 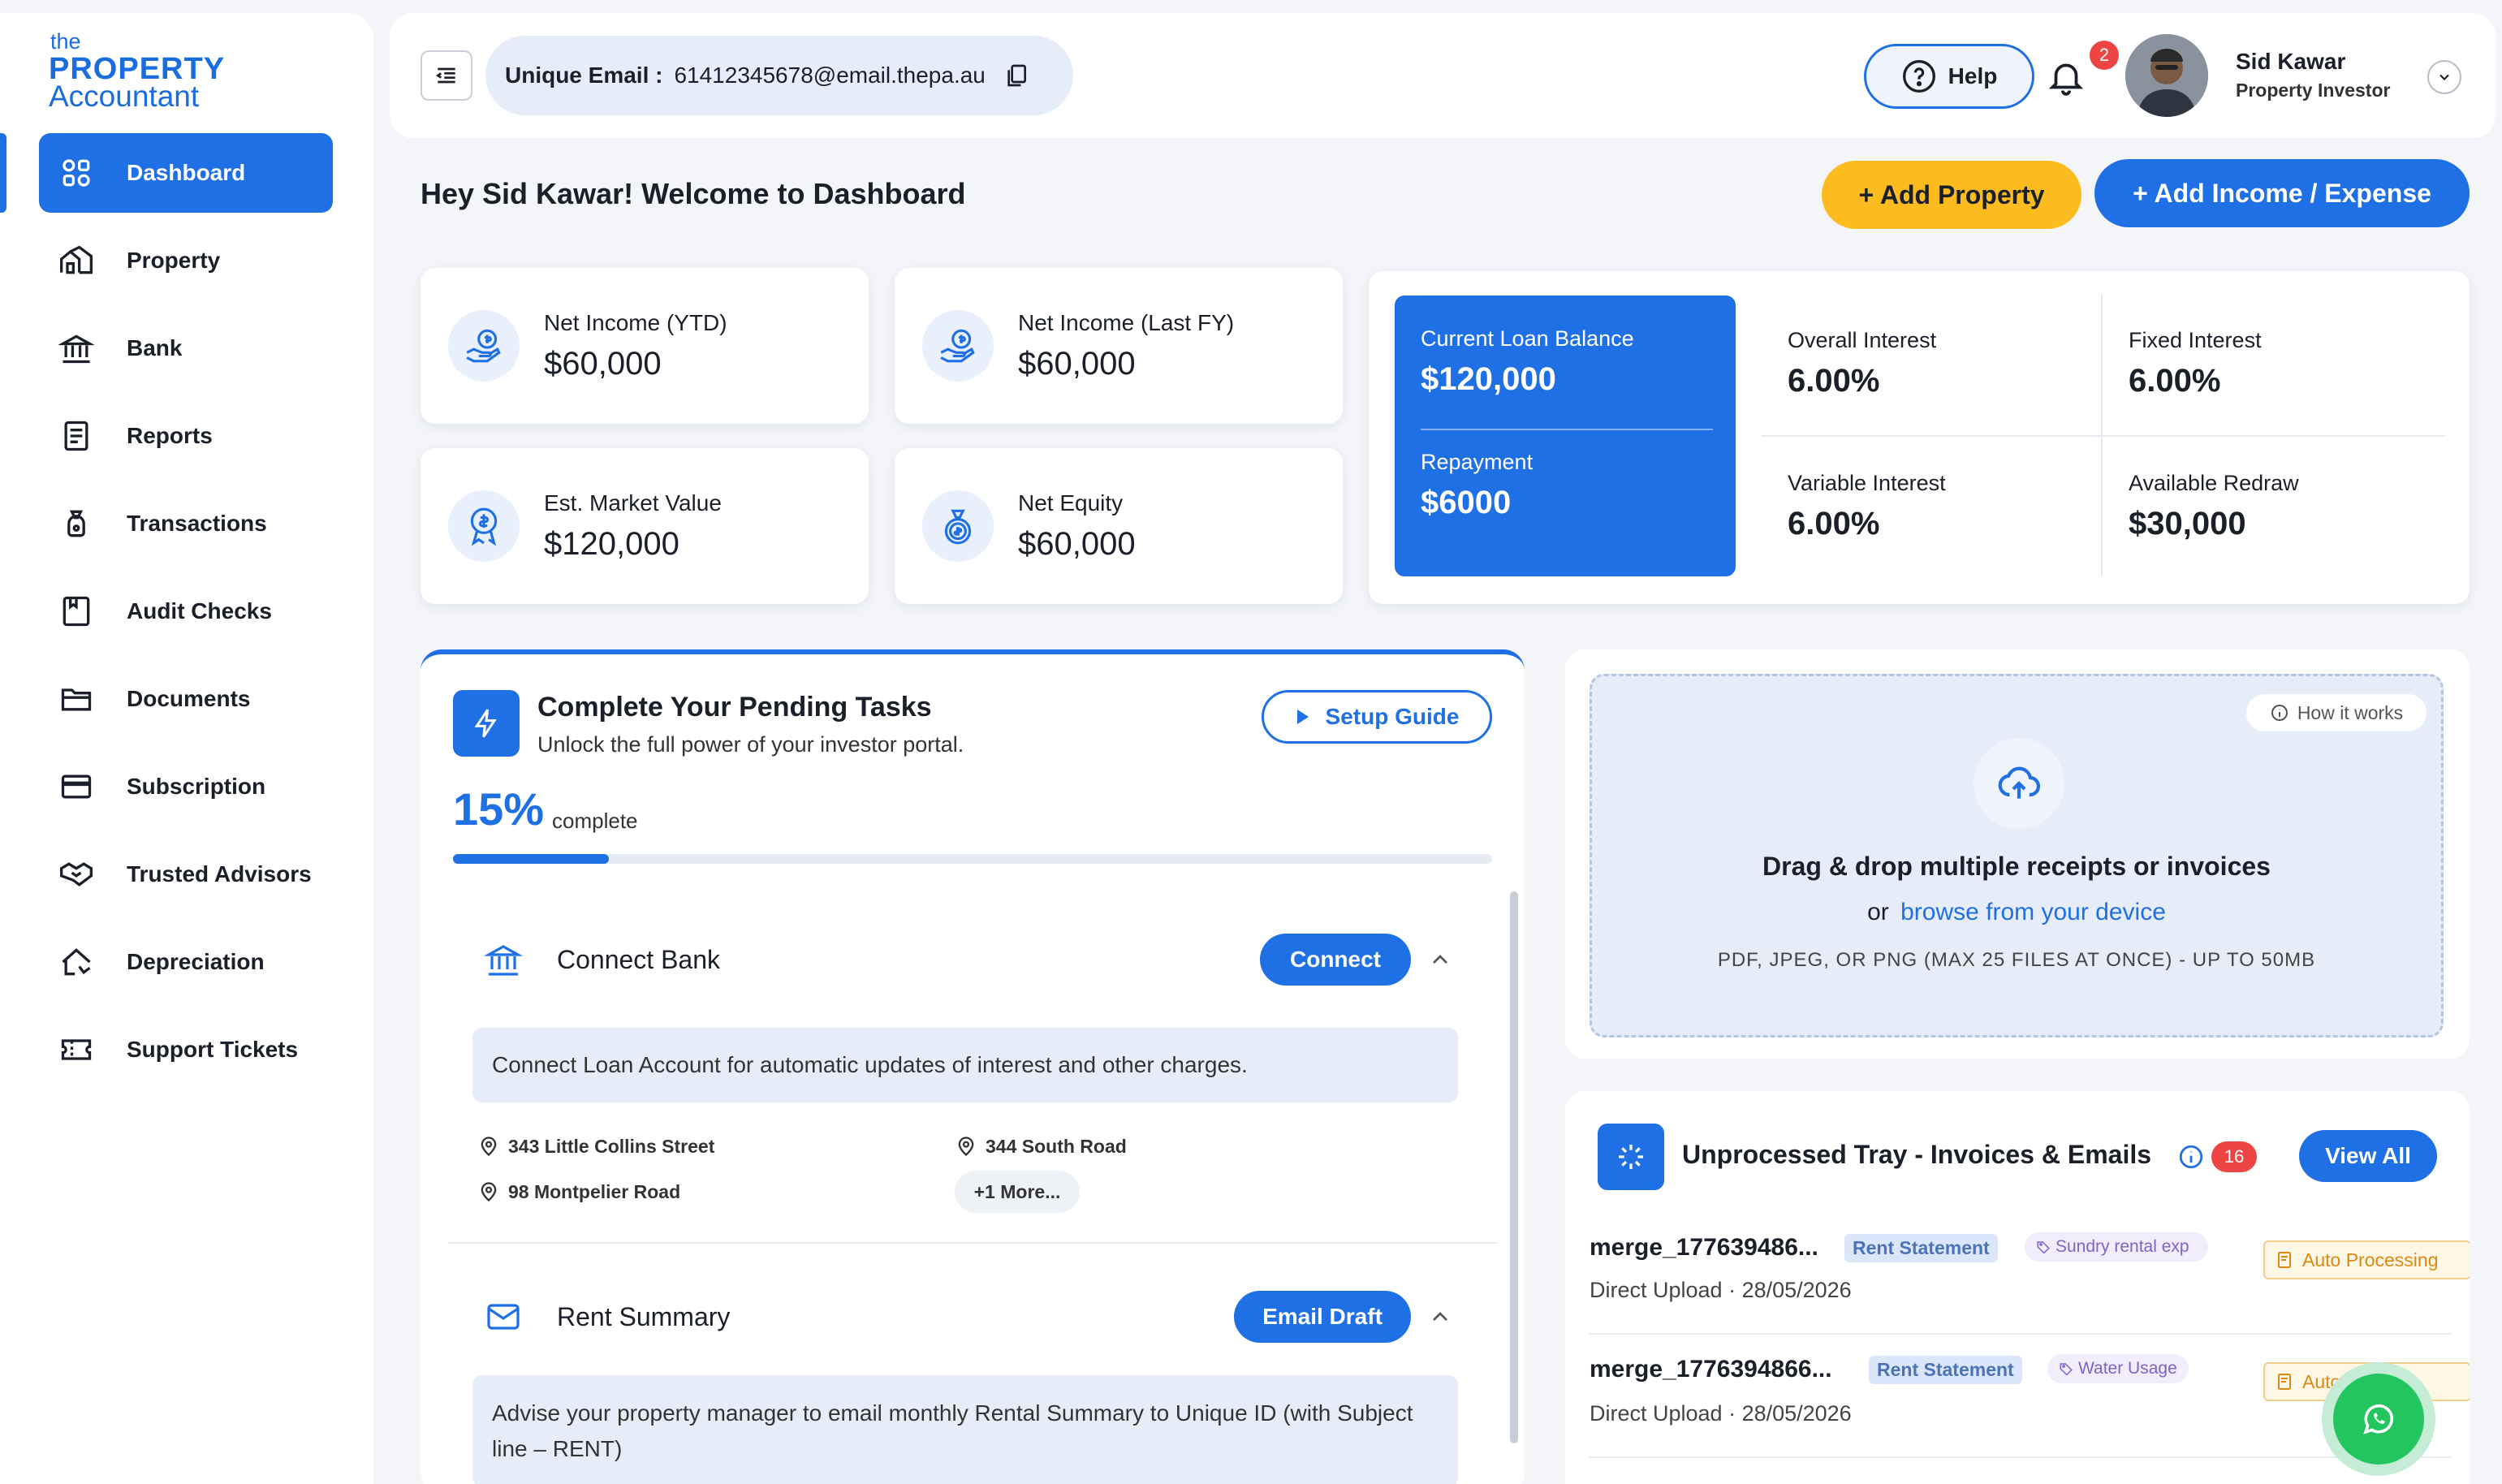 What do you see at coordinates (2371, 1259) in the screenshot?
I see `status-text: Auto Processing` at bounding box center [2371, 1259].